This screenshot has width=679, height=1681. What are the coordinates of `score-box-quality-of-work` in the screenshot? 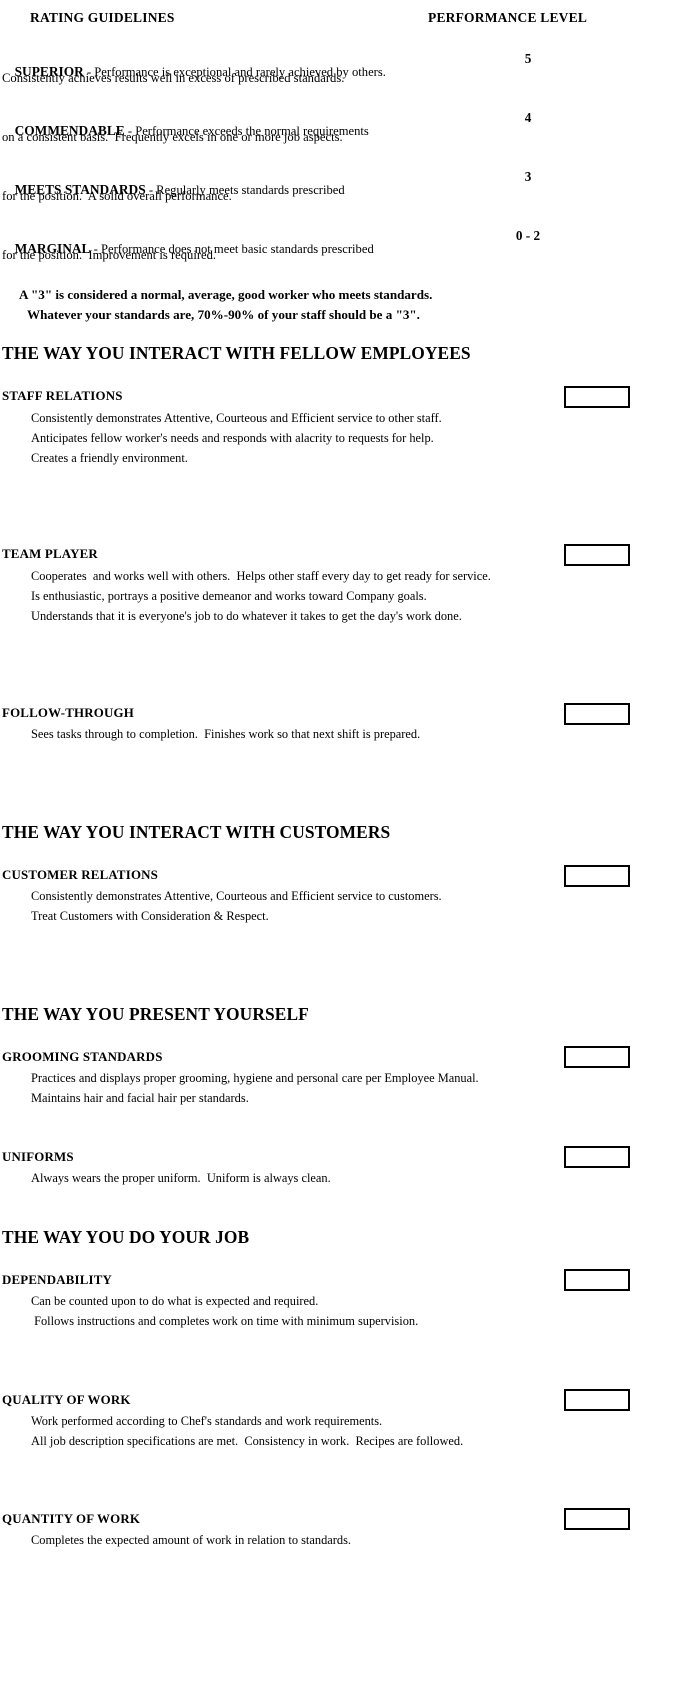 It's located at (597, 1400).